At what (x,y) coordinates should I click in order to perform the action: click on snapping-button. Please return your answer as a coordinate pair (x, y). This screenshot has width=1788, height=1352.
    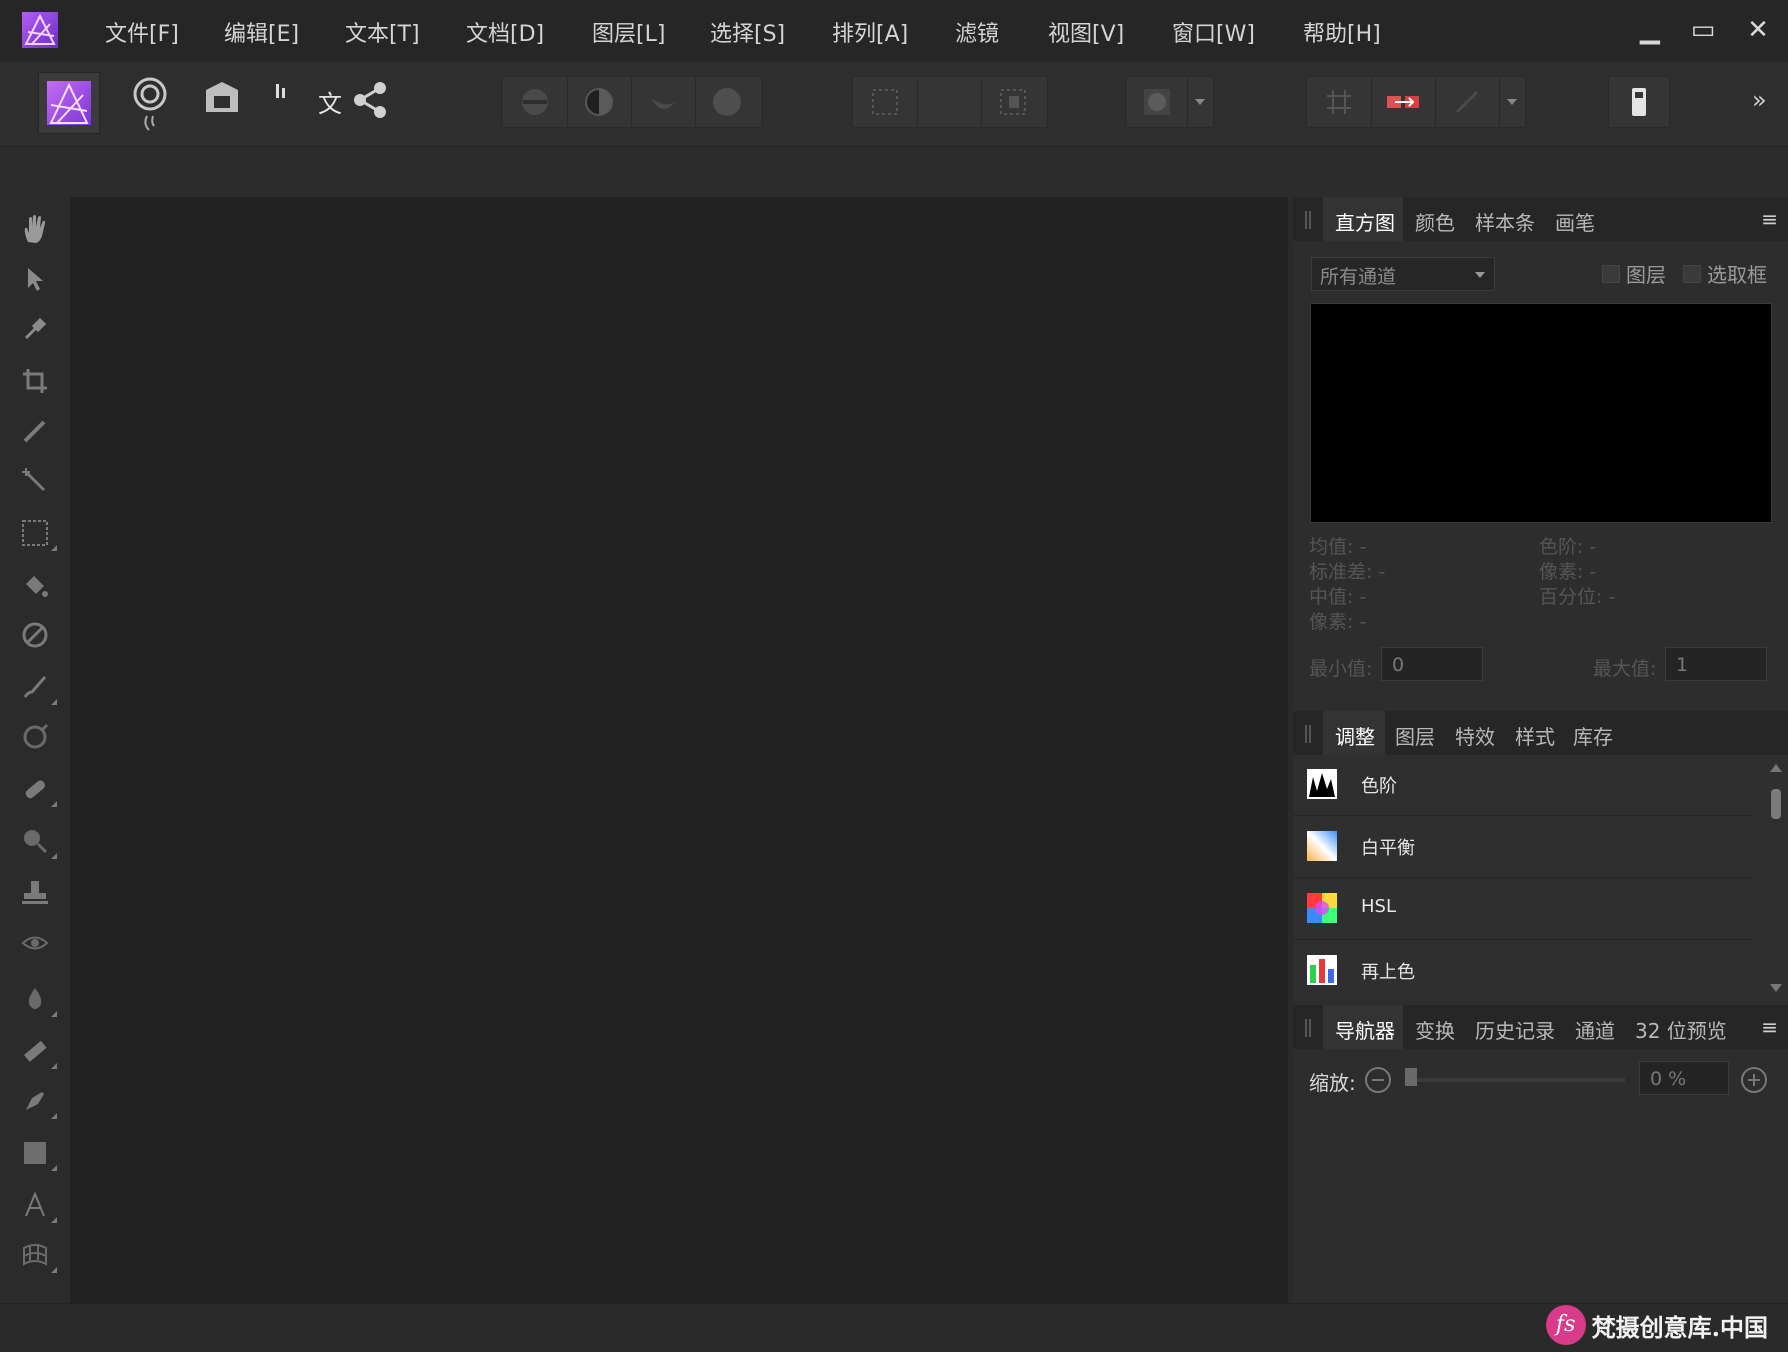
    Looking at the image, I should click on (1403, 102).